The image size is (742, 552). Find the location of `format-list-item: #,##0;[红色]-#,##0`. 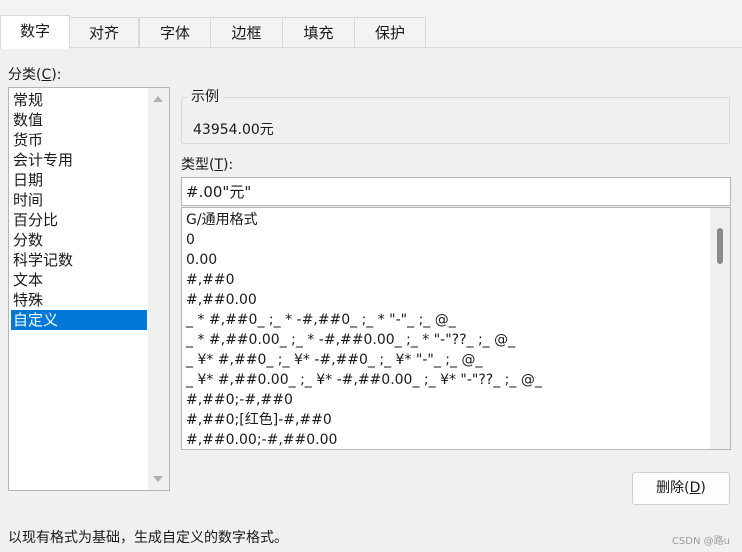

format-list-item: #,##0;[红色]-#,##0 is located at coordinates (259, 420).